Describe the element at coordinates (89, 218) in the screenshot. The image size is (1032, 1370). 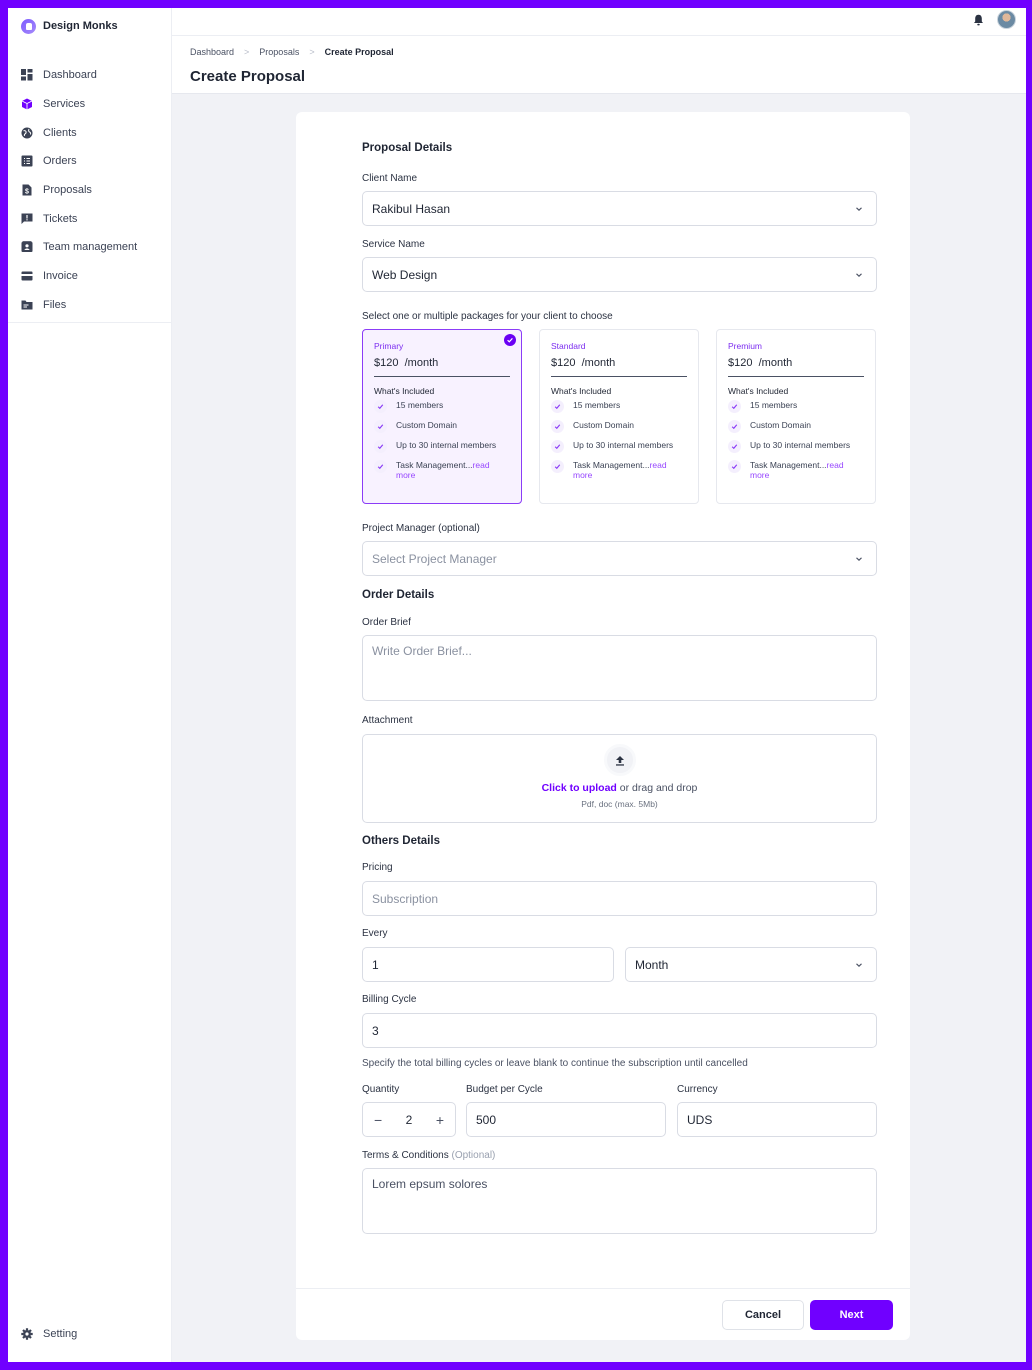
I see `sidebar-item-tickets: Tickets` at that location.